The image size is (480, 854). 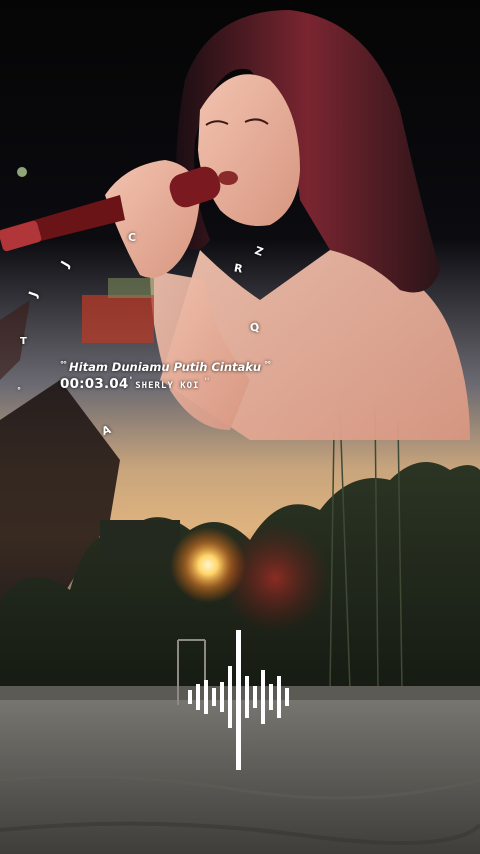 What do you see at coordinates (134, 384) in the screenshot?
I see `song-meta-line: 00:03.04 ' SHERLY KOI ''` at bounding box center [134, 384].